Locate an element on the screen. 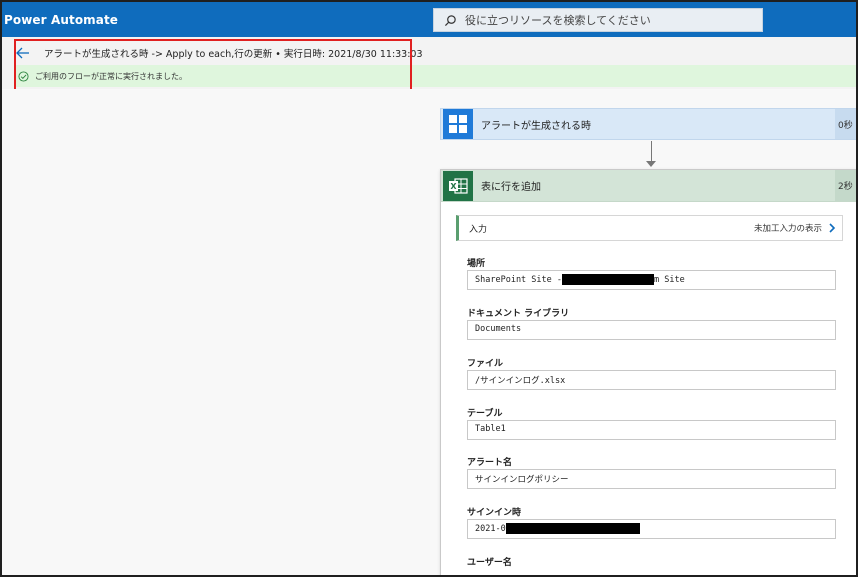 This screenshot has width=858, height=577. search-box is located at coordinates (598, 20).